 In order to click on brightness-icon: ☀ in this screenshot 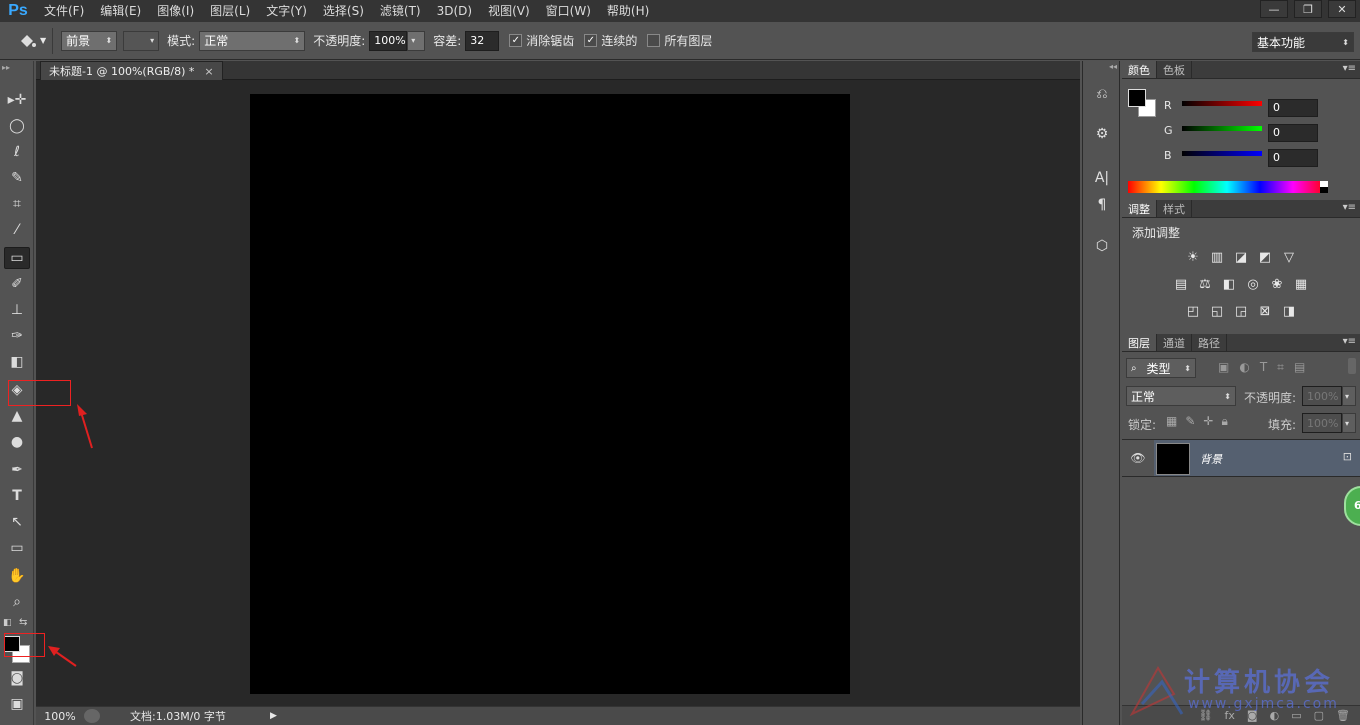, I will do `click(1193, 257)`.